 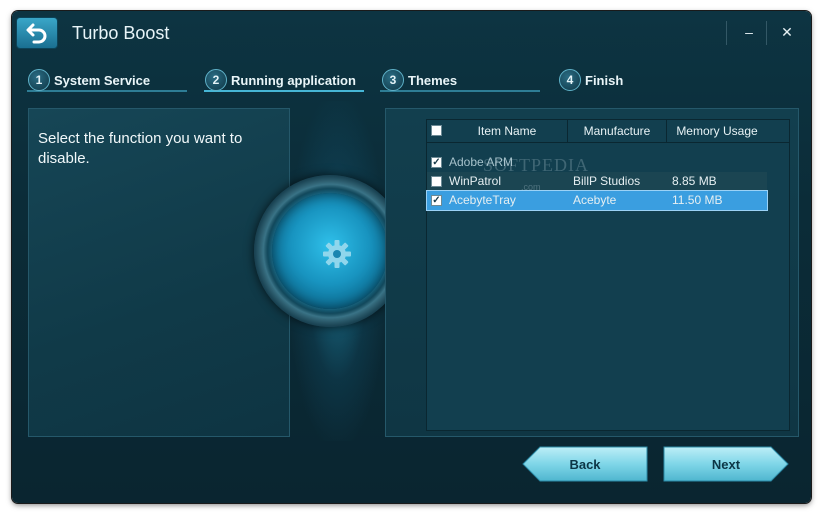 What do you see at coordinates (293, 80) in the screenshot?
I see `step-label: Running application` at bounding box center [293, 80].